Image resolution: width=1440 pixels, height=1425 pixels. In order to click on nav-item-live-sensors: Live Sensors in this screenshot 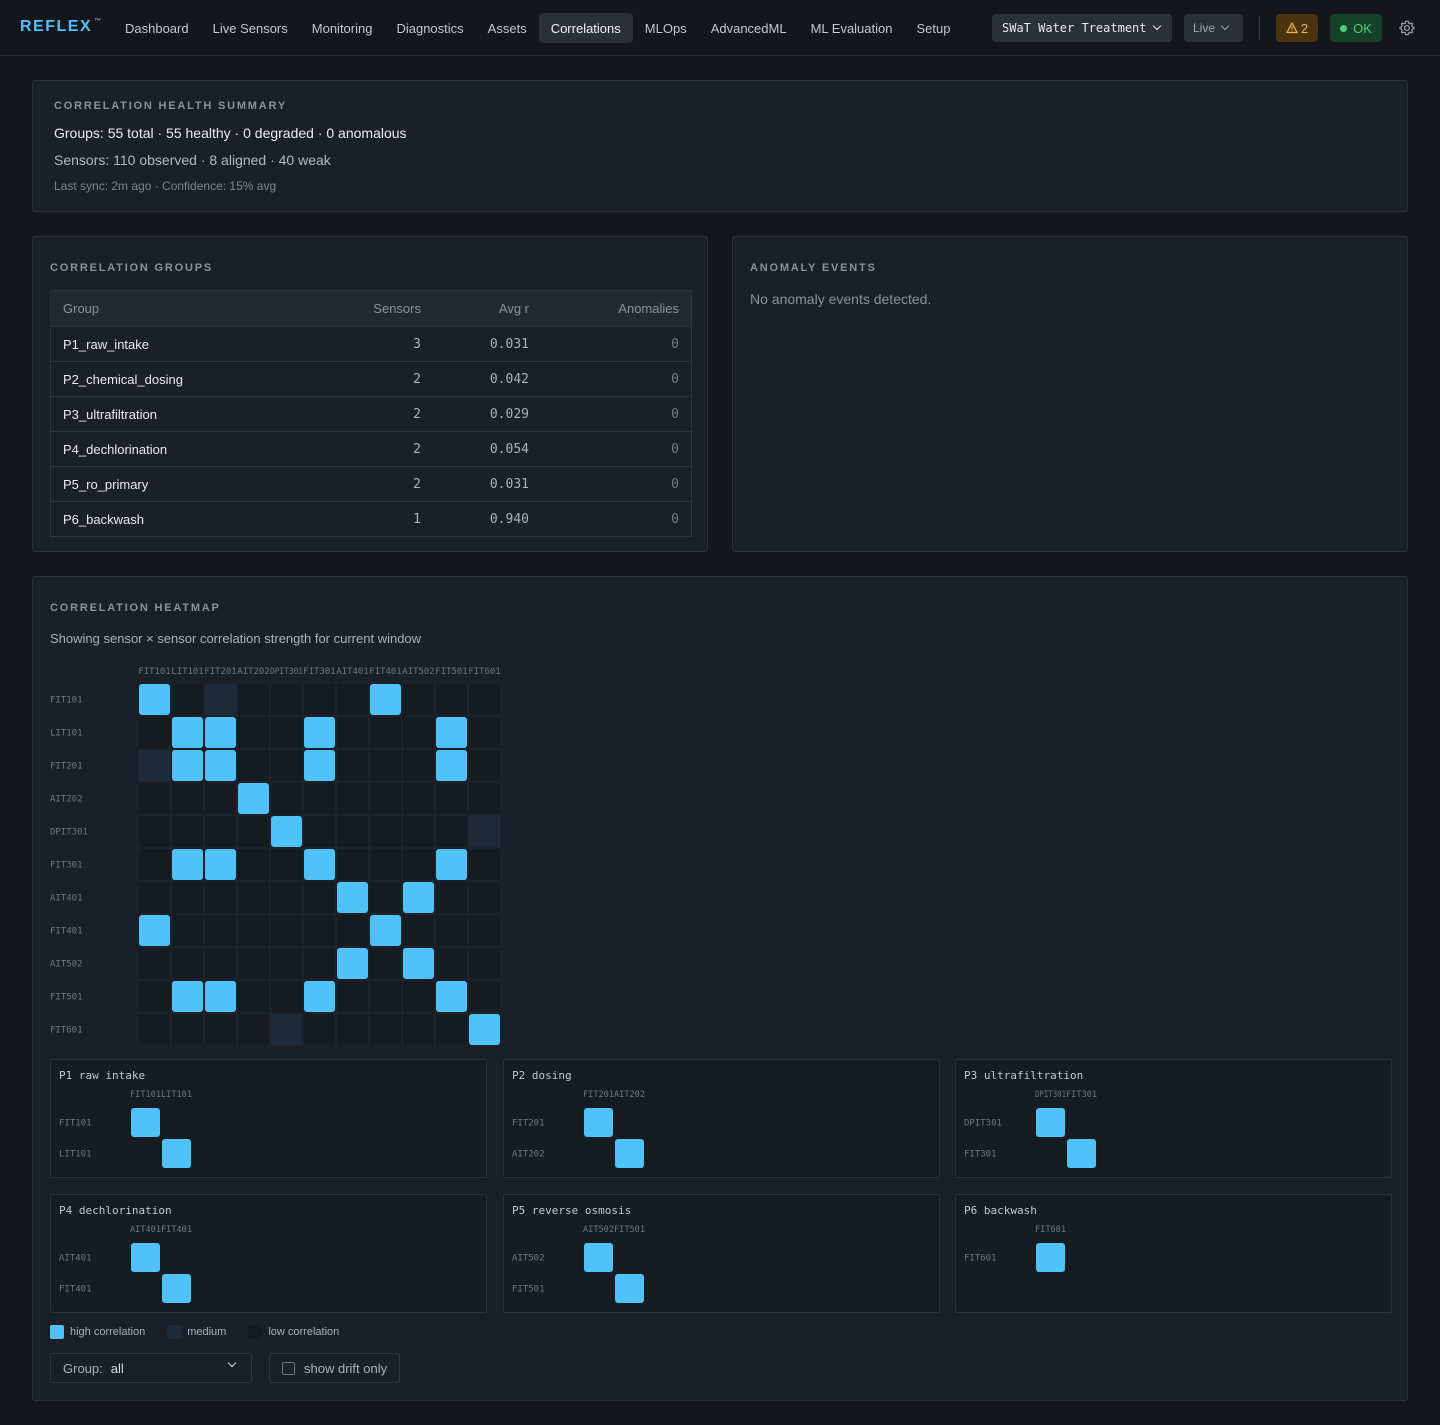, I will do `click(250, 28)`.